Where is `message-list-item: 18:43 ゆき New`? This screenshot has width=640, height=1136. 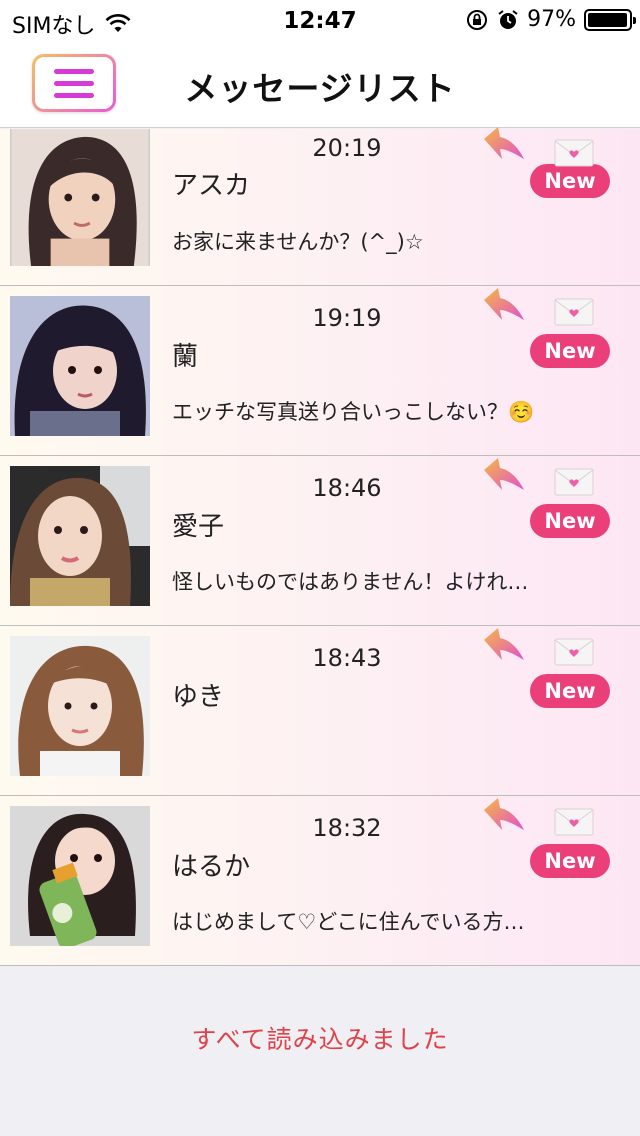 message-list-item: 18:43 ゆき New is located at coordinates (320, 711).